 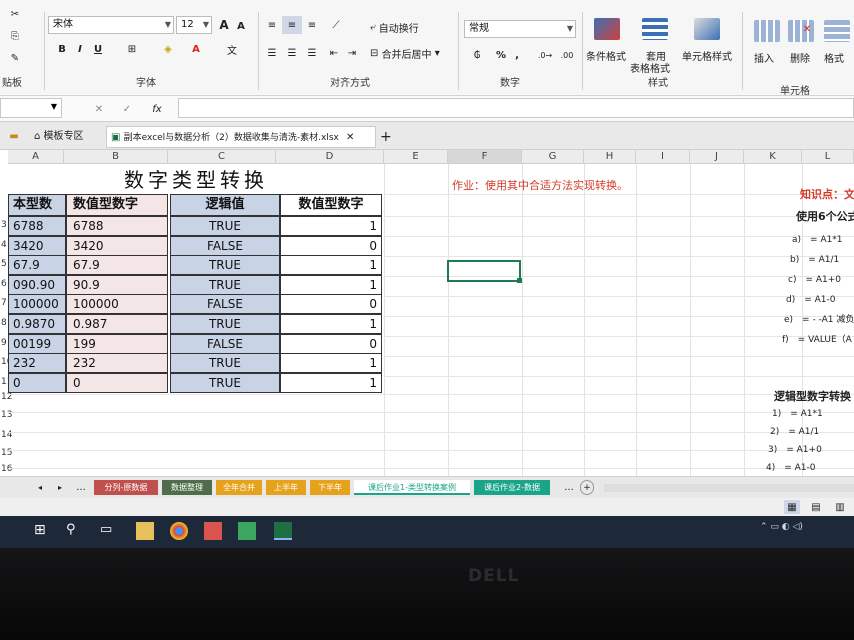 I want to click on sheet-tab: 数据整理, so click(x=187, y=487).